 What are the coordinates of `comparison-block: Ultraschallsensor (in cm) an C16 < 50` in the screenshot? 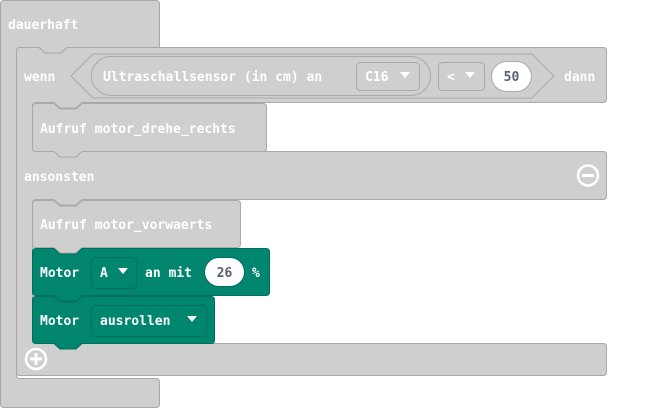 It's located at (312, 76).